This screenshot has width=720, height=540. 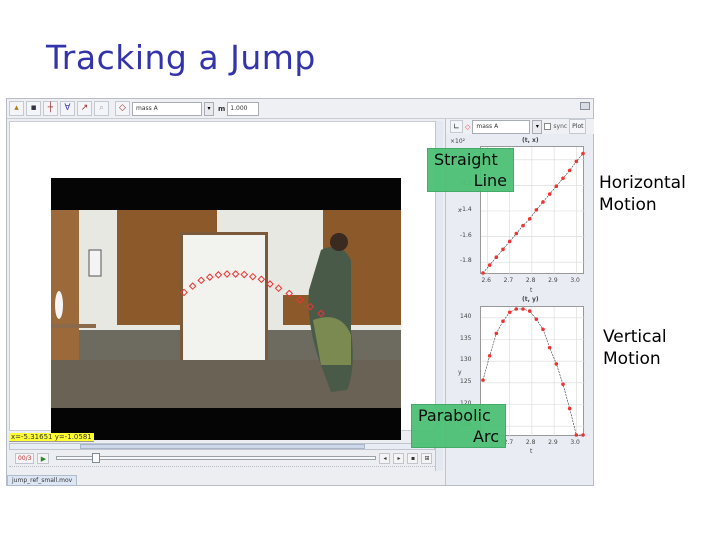 I want to click on x-tick-label: 2.8, so click(x=530, y=280).